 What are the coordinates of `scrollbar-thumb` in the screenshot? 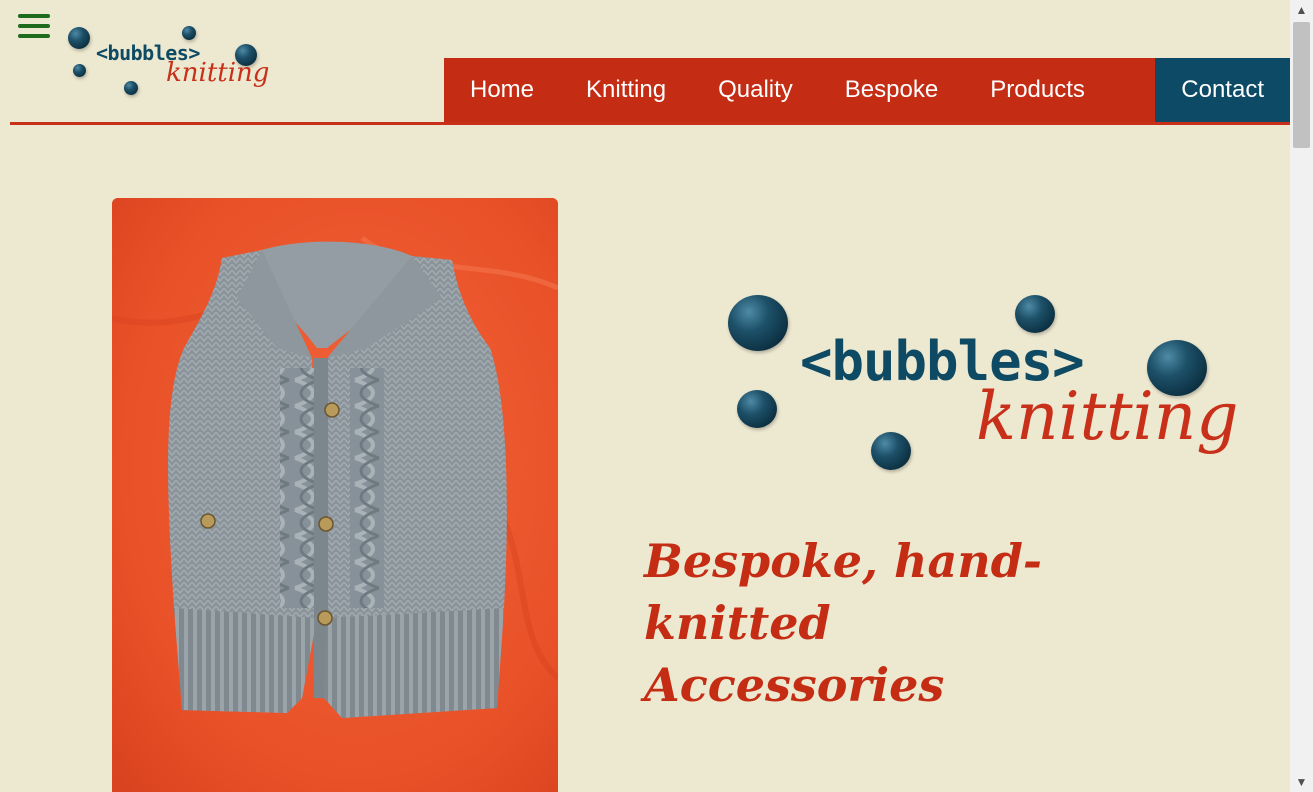 It's located at (1301, 85).